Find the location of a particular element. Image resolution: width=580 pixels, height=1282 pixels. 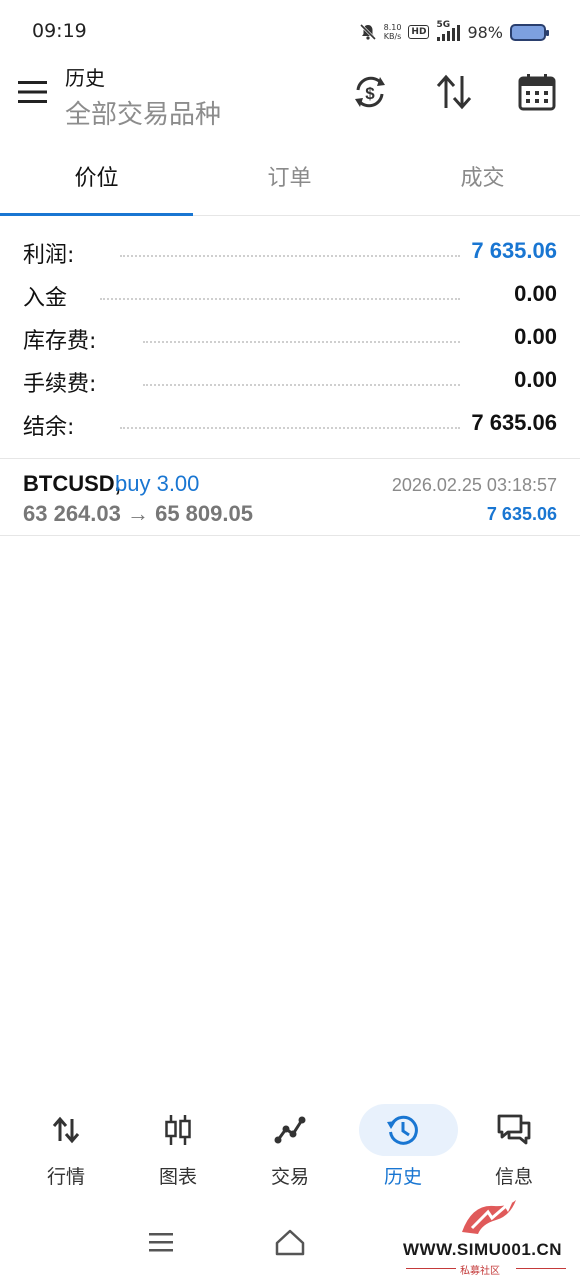

watermark-rule-right is located at coordinates (541, 1268).